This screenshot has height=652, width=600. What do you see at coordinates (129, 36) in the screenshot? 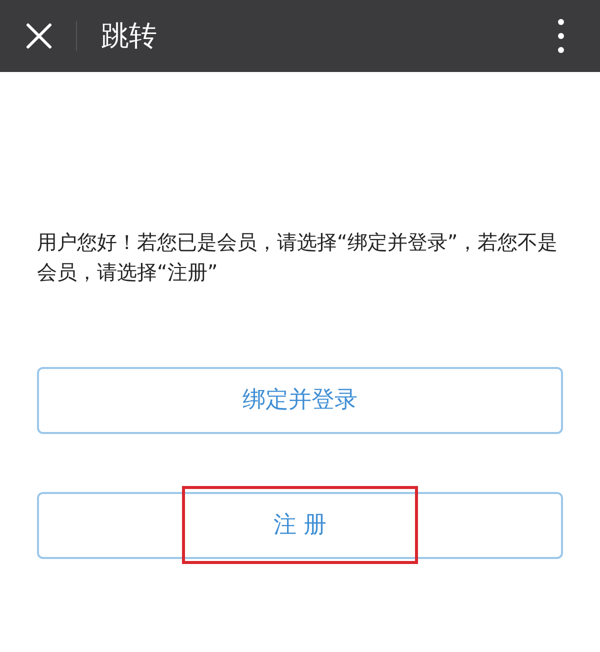
I see `window-title: 跳转` at bounding box center [129, 36].